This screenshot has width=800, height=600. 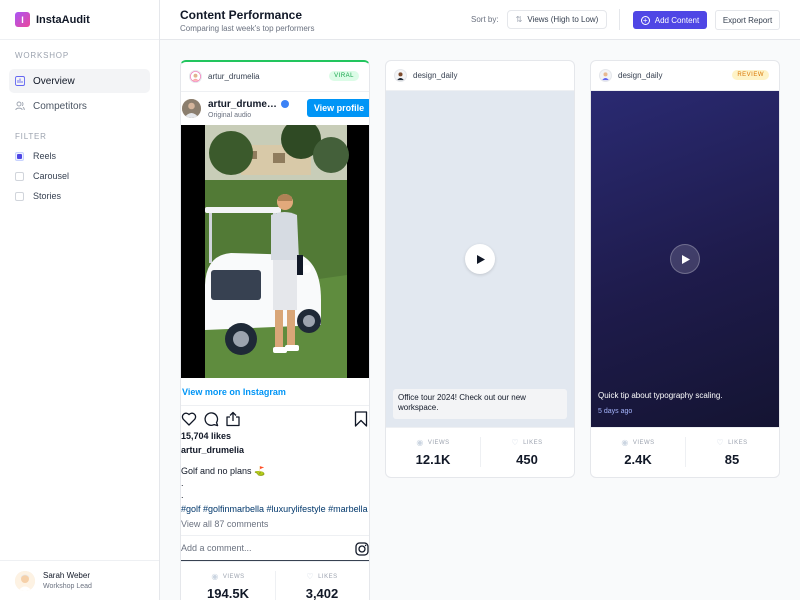 What do you see at coordinates (19, 156) in the screenshot?
I see `checkbox-checked` at bounding box center [19, 156].